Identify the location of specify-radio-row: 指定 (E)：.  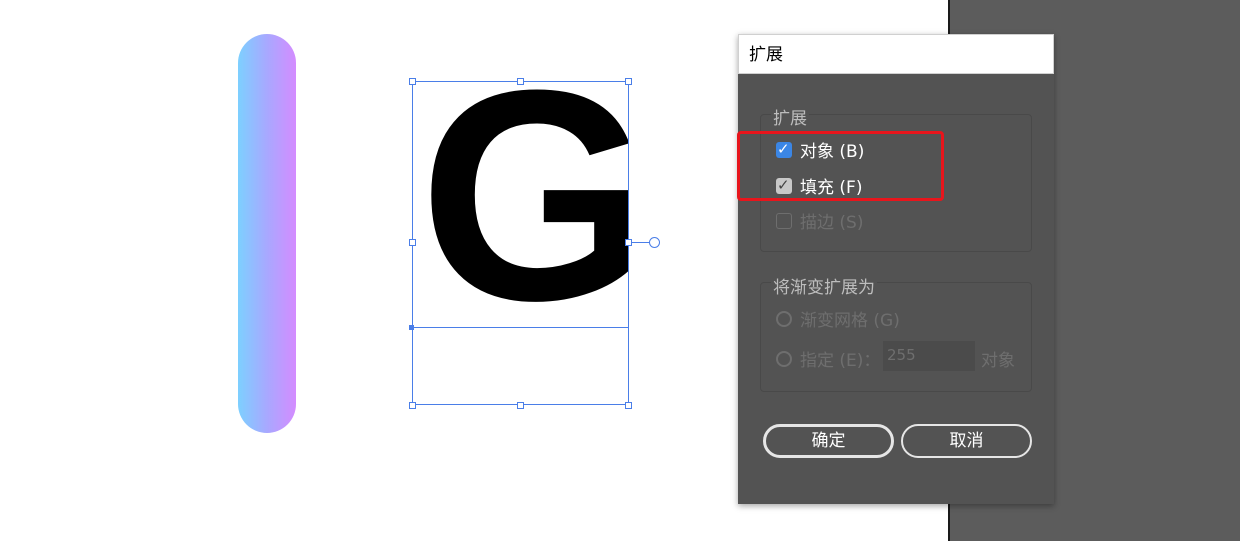
(828, 358).